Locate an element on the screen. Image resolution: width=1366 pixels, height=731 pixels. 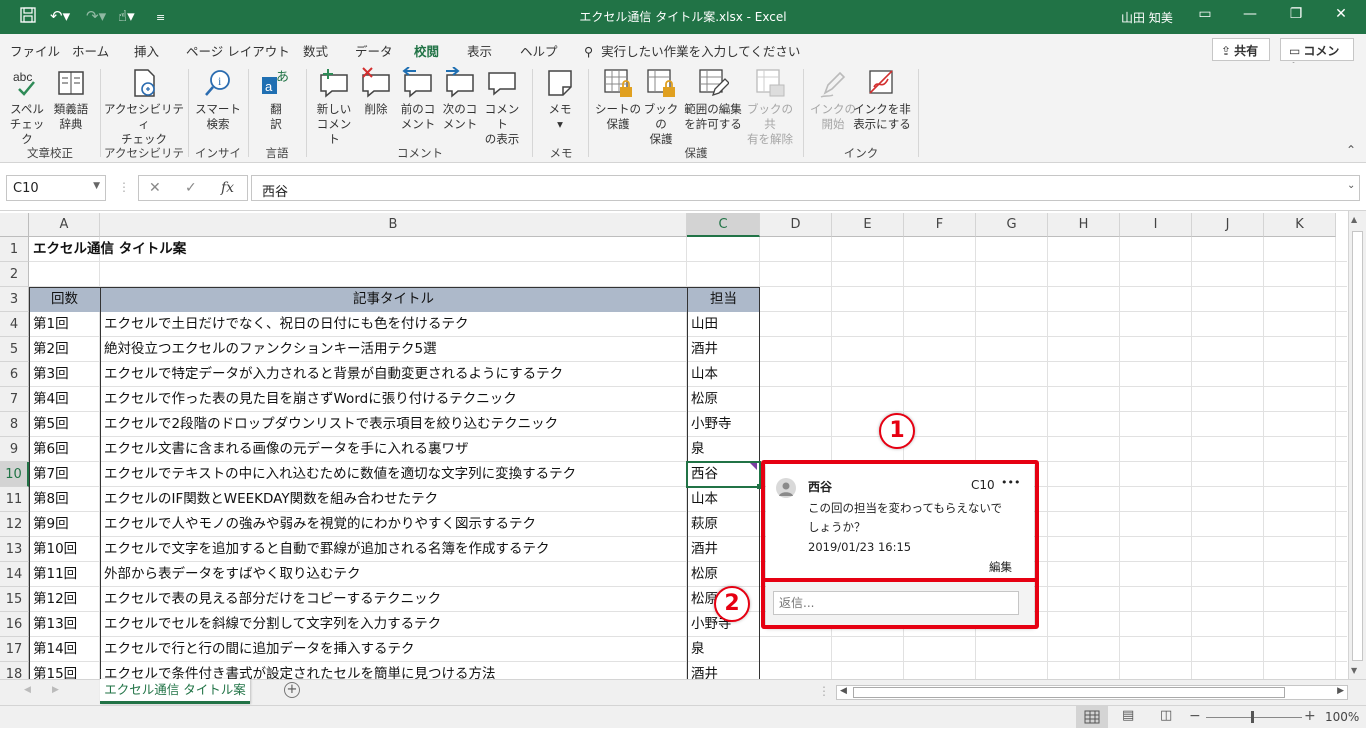
column-header-a: A is located at coordinates (64, 225).